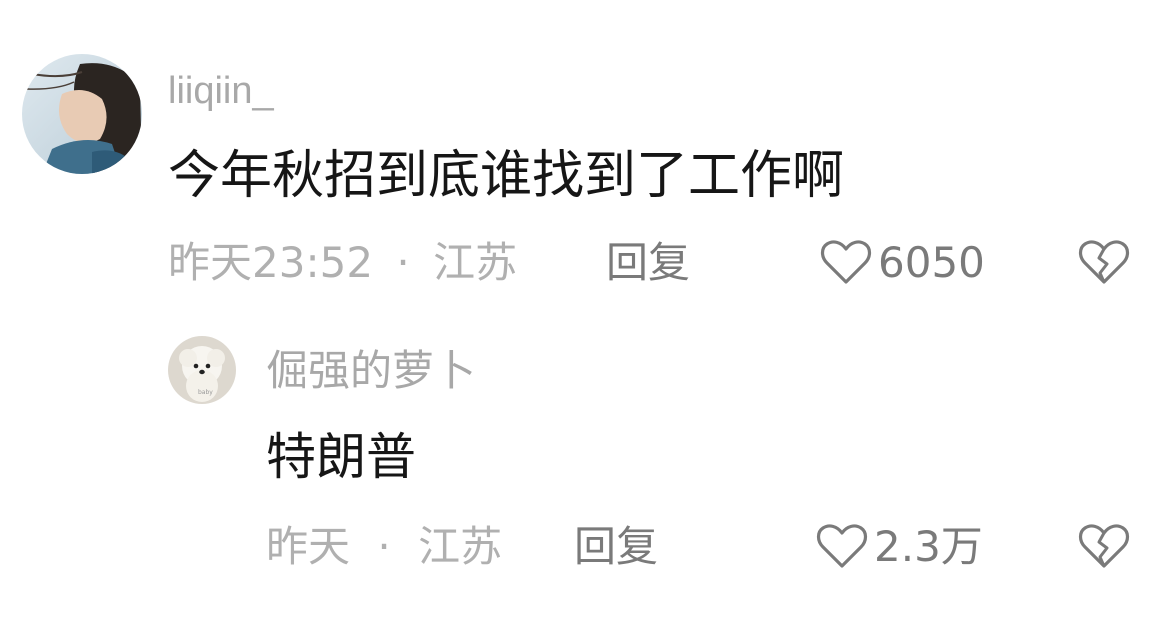 The image size is (1165, 642). I want to click on comment-meta: 昨天 · 江苏, so click(384, 547).